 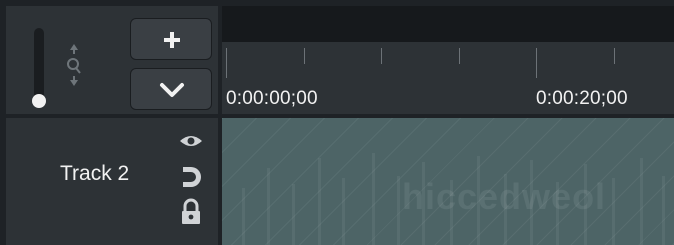 I want to click on clip-watermark: hiccedweol, so click(x=504, y=196).